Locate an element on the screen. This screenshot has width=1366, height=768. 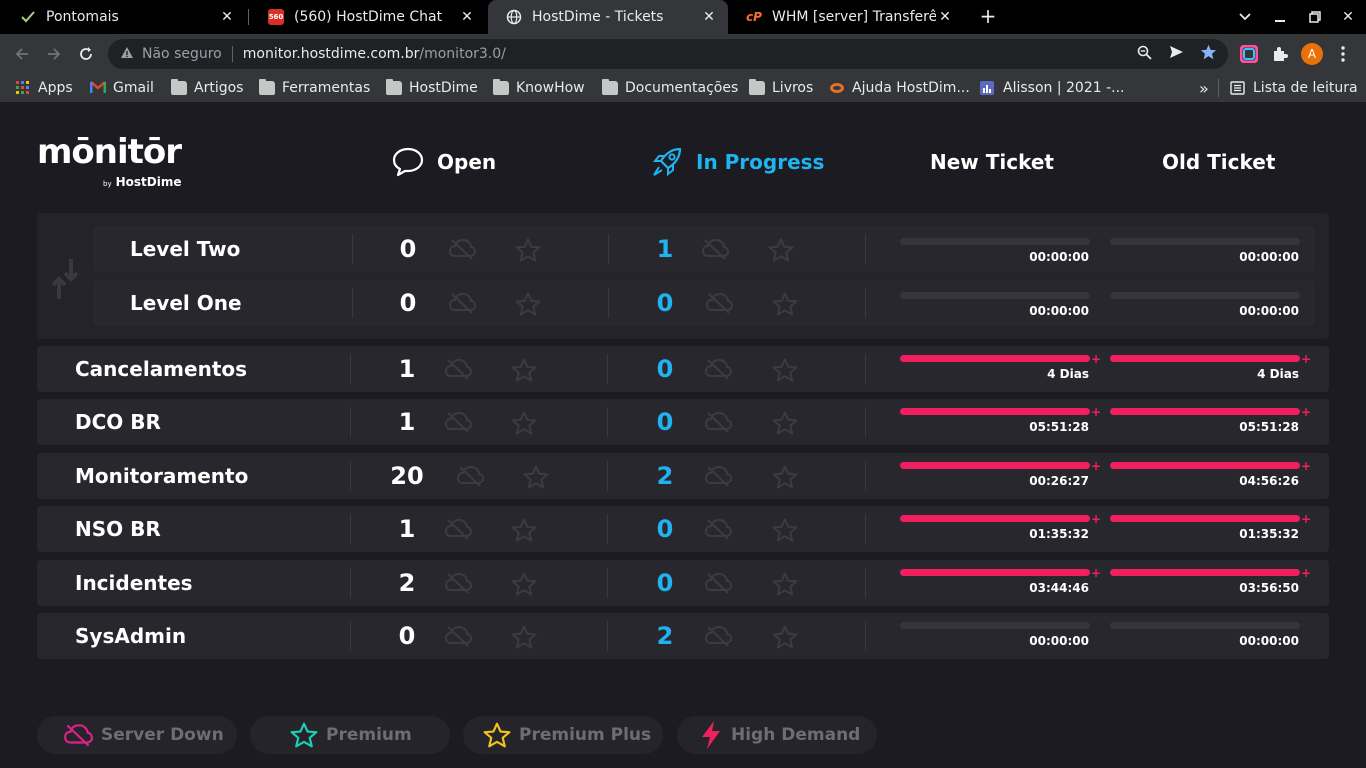
legend-high-demand: High Demand is located at coordinates (777, 735).